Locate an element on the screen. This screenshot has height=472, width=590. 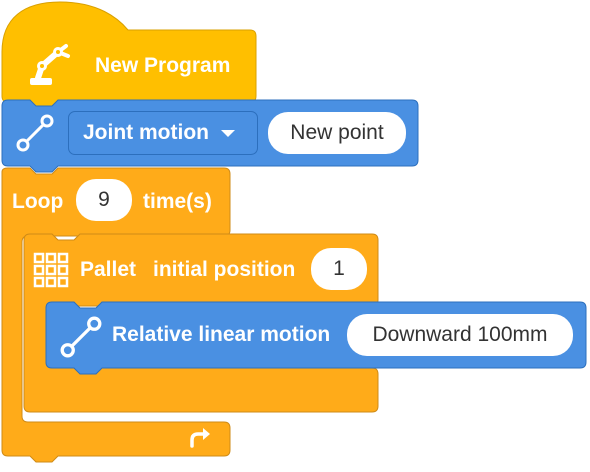
distance-dropdown: Downward 100mm is located at coordinates (460, 335).